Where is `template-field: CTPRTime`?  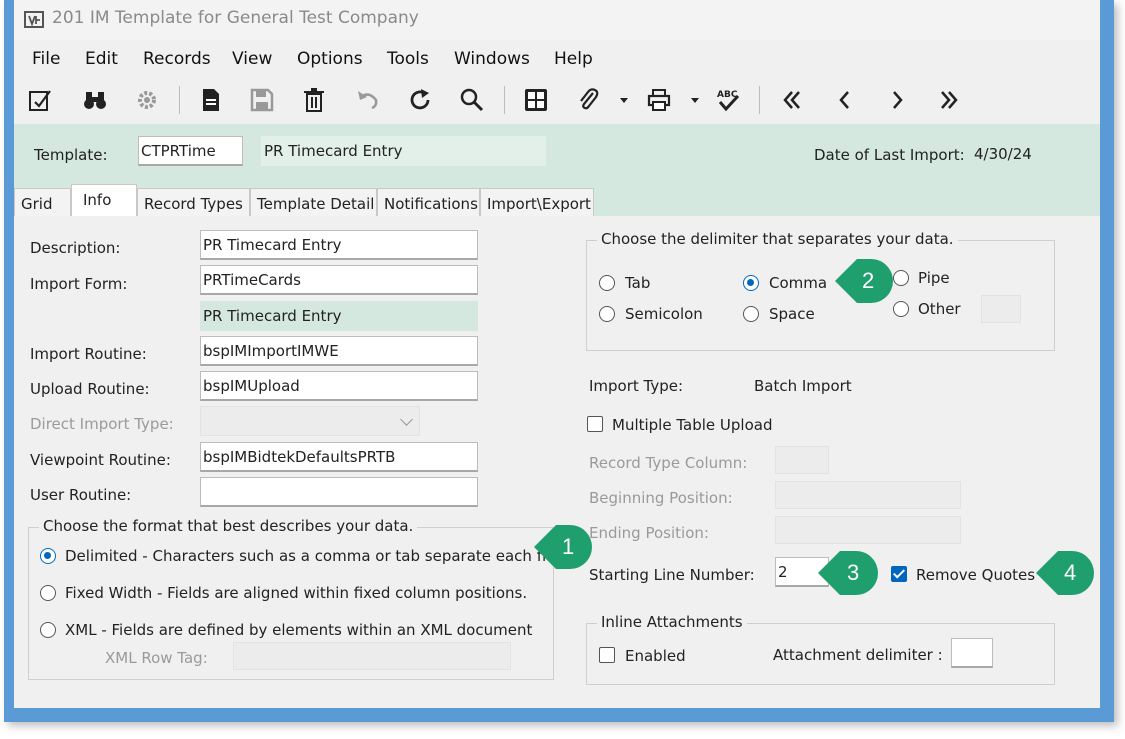
template-field: CTPRTime is located at coordinates (190, 151).